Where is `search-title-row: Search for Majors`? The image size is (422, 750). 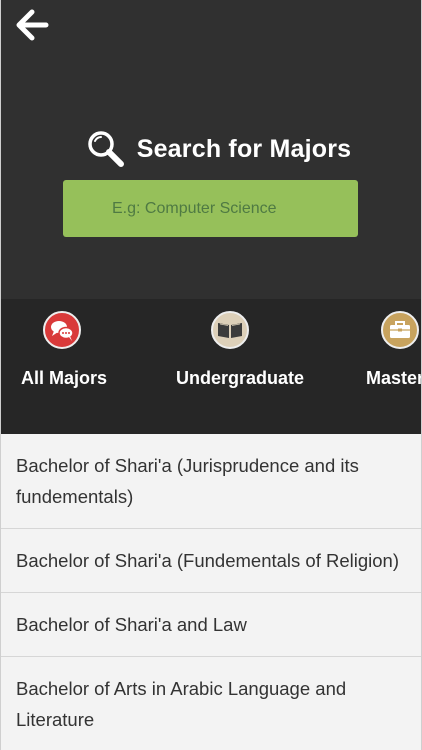
search-title-row: Search for Majors is located at coordinates (211, 149).